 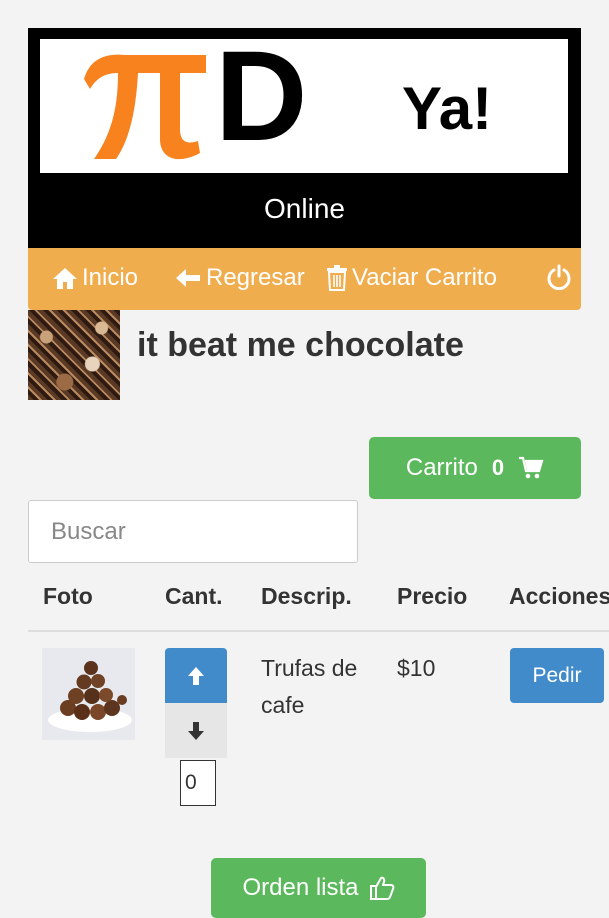 I want to click on arrow-down-icon, so click(x=196, y=730).